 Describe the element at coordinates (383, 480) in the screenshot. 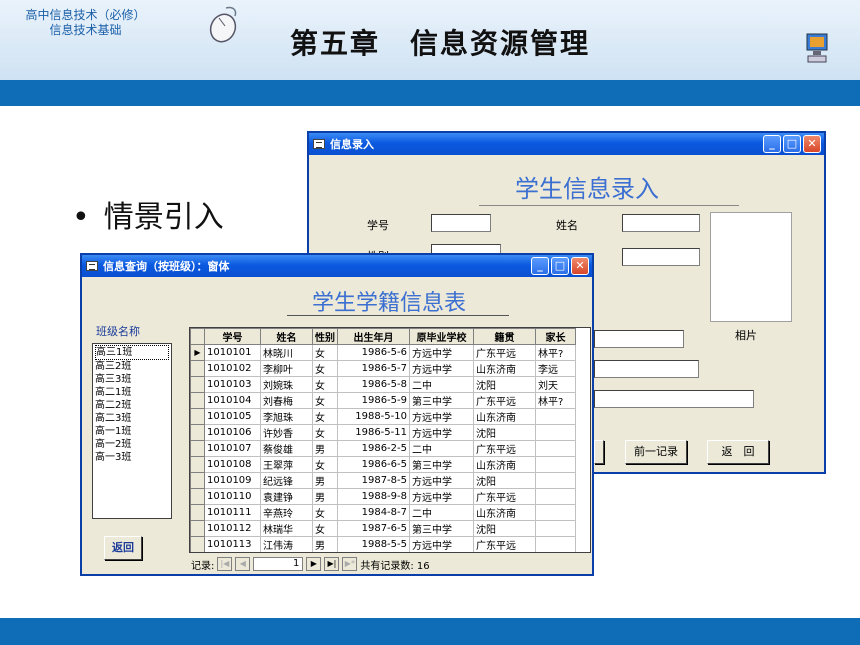

I see `table-row: 1010109 纪远锋男 1987-8-5 方远中学 沈阳` at that location.